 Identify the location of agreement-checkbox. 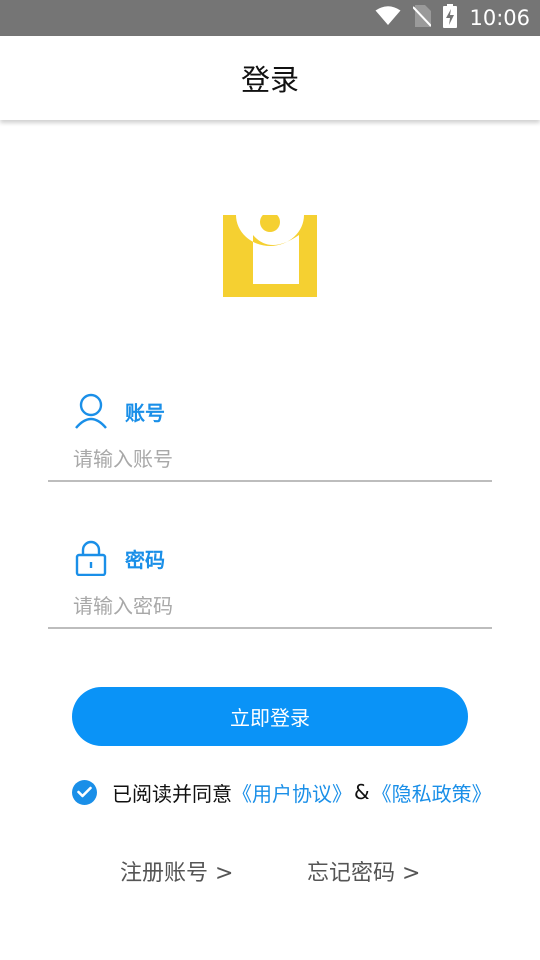
(84, 792).